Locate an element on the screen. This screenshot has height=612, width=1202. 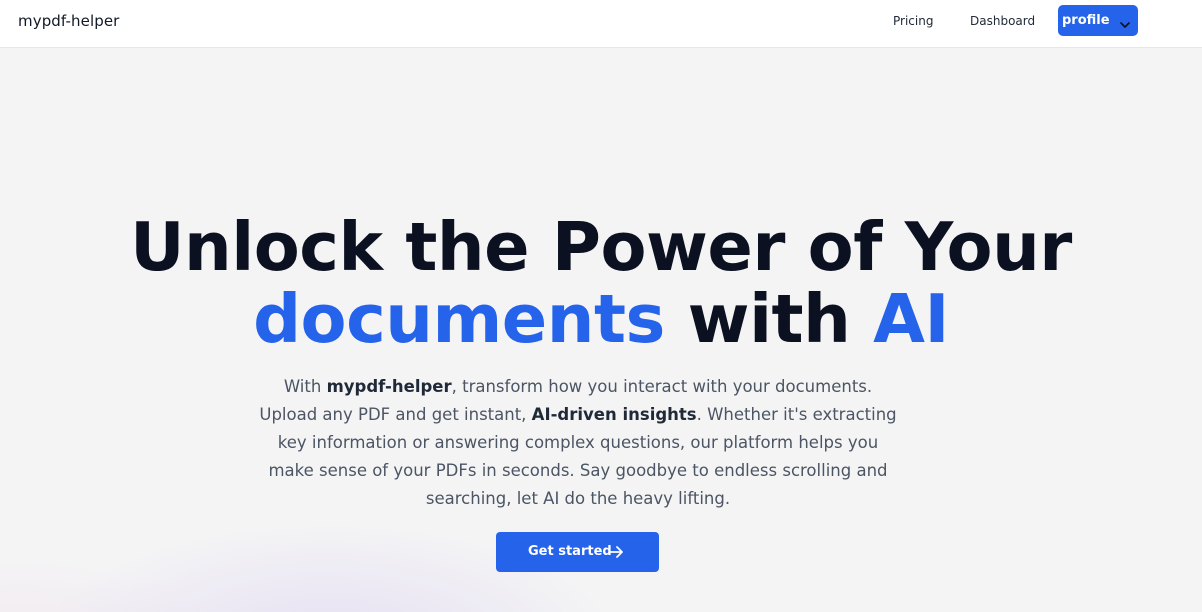
nav-link-pricing: Pricing is located at coordinates (913, 21).